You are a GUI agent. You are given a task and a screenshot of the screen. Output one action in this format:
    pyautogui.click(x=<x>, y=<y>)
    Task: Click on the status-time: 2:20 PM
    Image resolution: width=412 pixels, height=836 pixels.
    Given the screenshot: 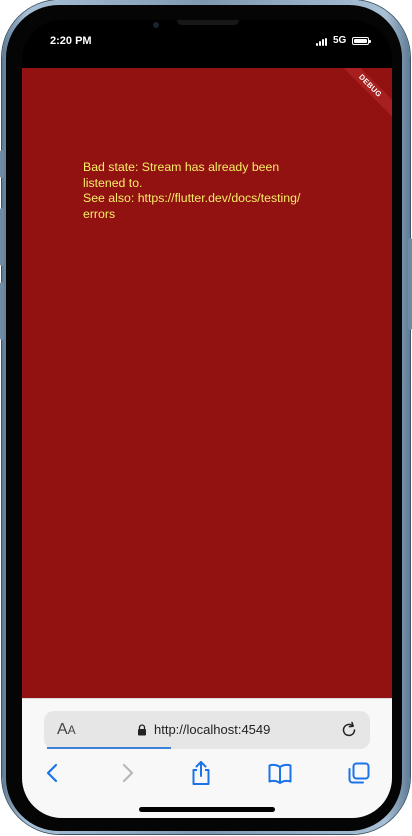 What is the action you would take?
    pyautogui.click(x=71, y=41)
    